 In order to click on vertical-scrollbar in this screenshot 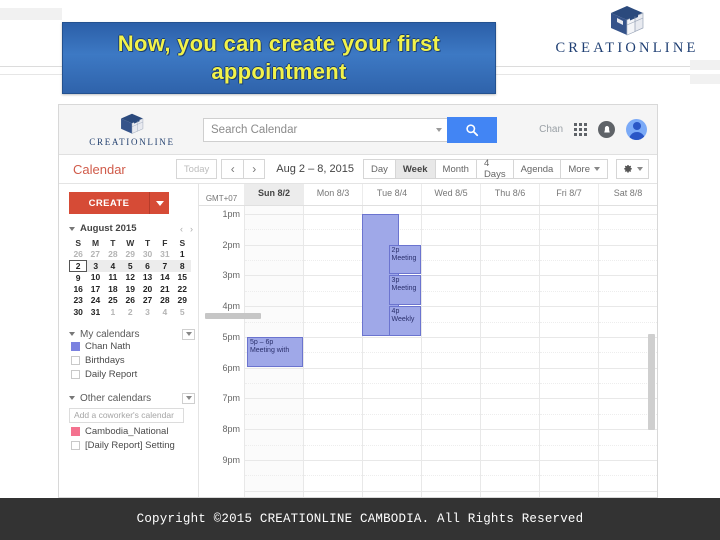, I will do `click(651, 382)`.